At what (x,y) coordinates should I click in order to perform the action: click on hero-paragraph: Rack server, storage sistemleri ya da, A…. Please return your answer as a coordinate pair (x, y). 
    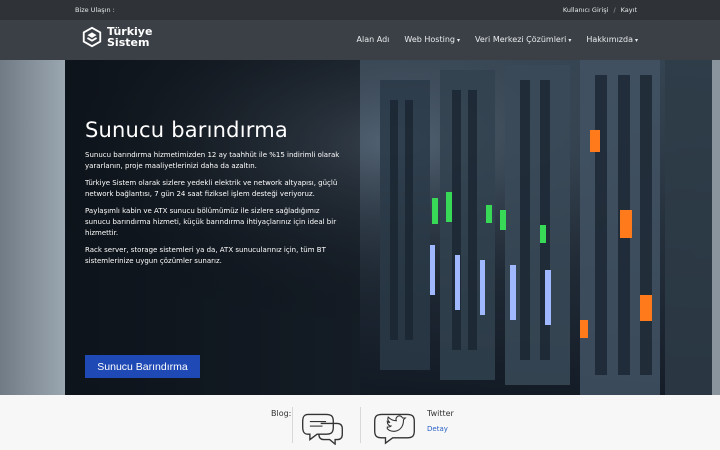
    Looking at the image, I should click on (205, 255).